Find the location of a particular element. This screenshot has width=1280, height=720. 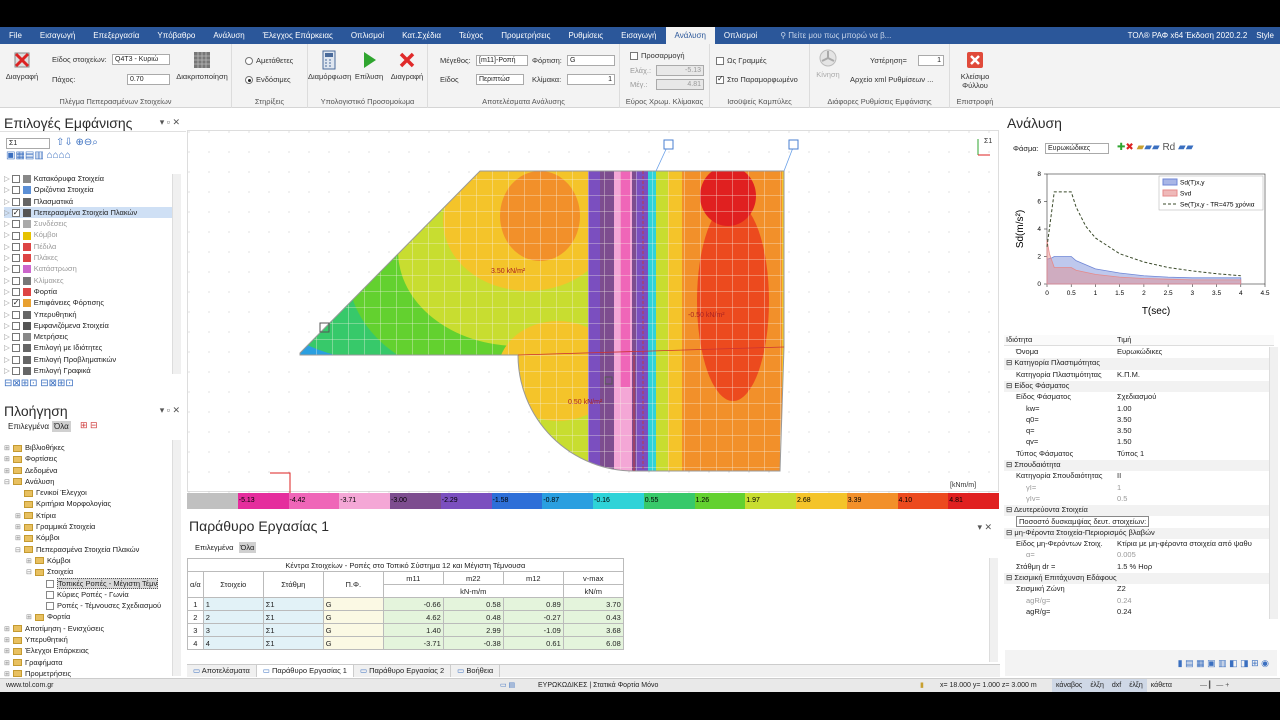

table-cell: 0.58 is located at coordinates (473, 604).